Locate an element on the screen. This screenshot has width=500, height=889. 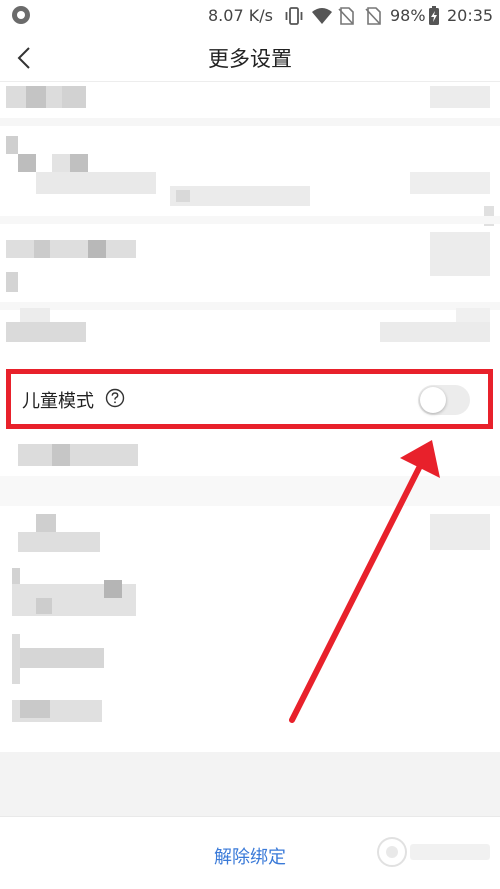
battery-charging-icon is located at coordinates (434, 15).